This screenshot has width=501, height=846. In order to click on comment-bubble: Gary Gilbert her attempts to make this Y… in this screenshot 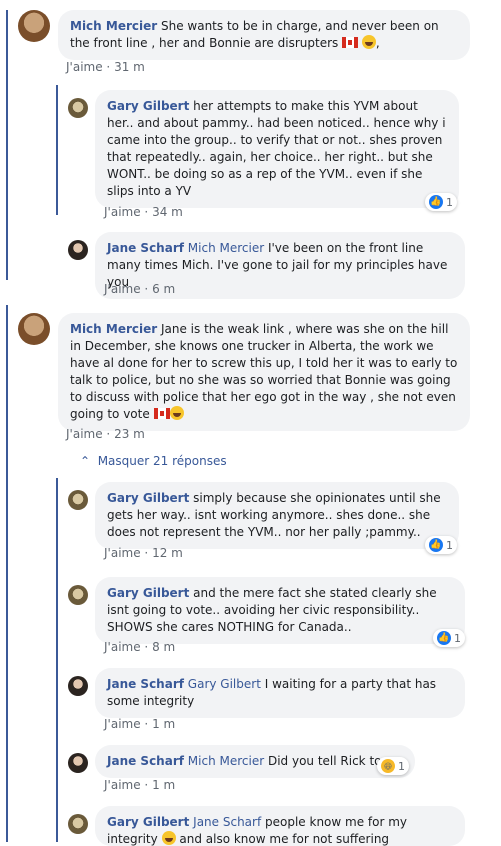, I will do `click(277, 149)`.